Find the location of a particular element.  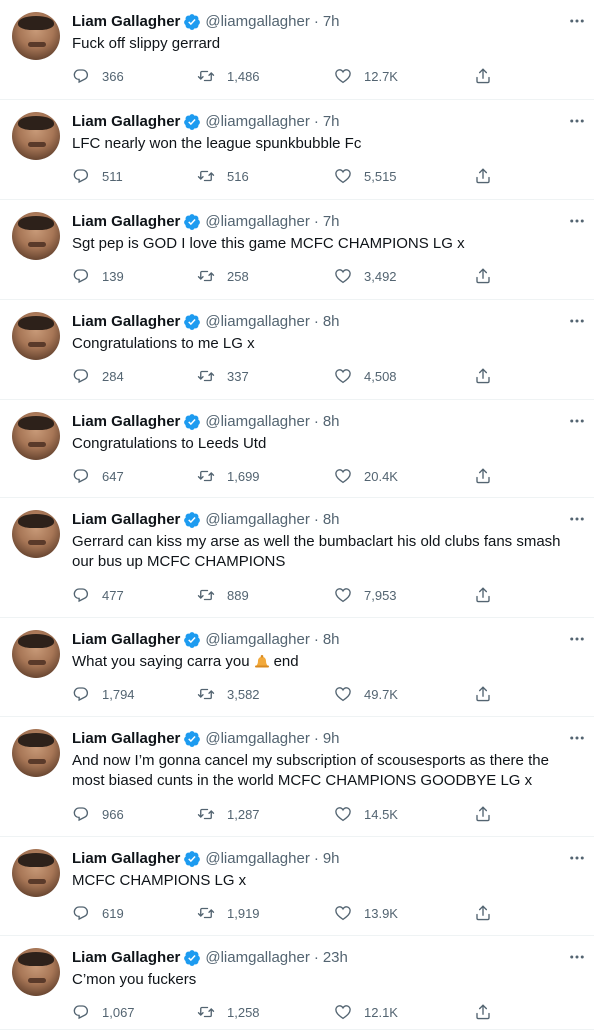

retweet-button: 1,919 is located at coordinates (265, 913).